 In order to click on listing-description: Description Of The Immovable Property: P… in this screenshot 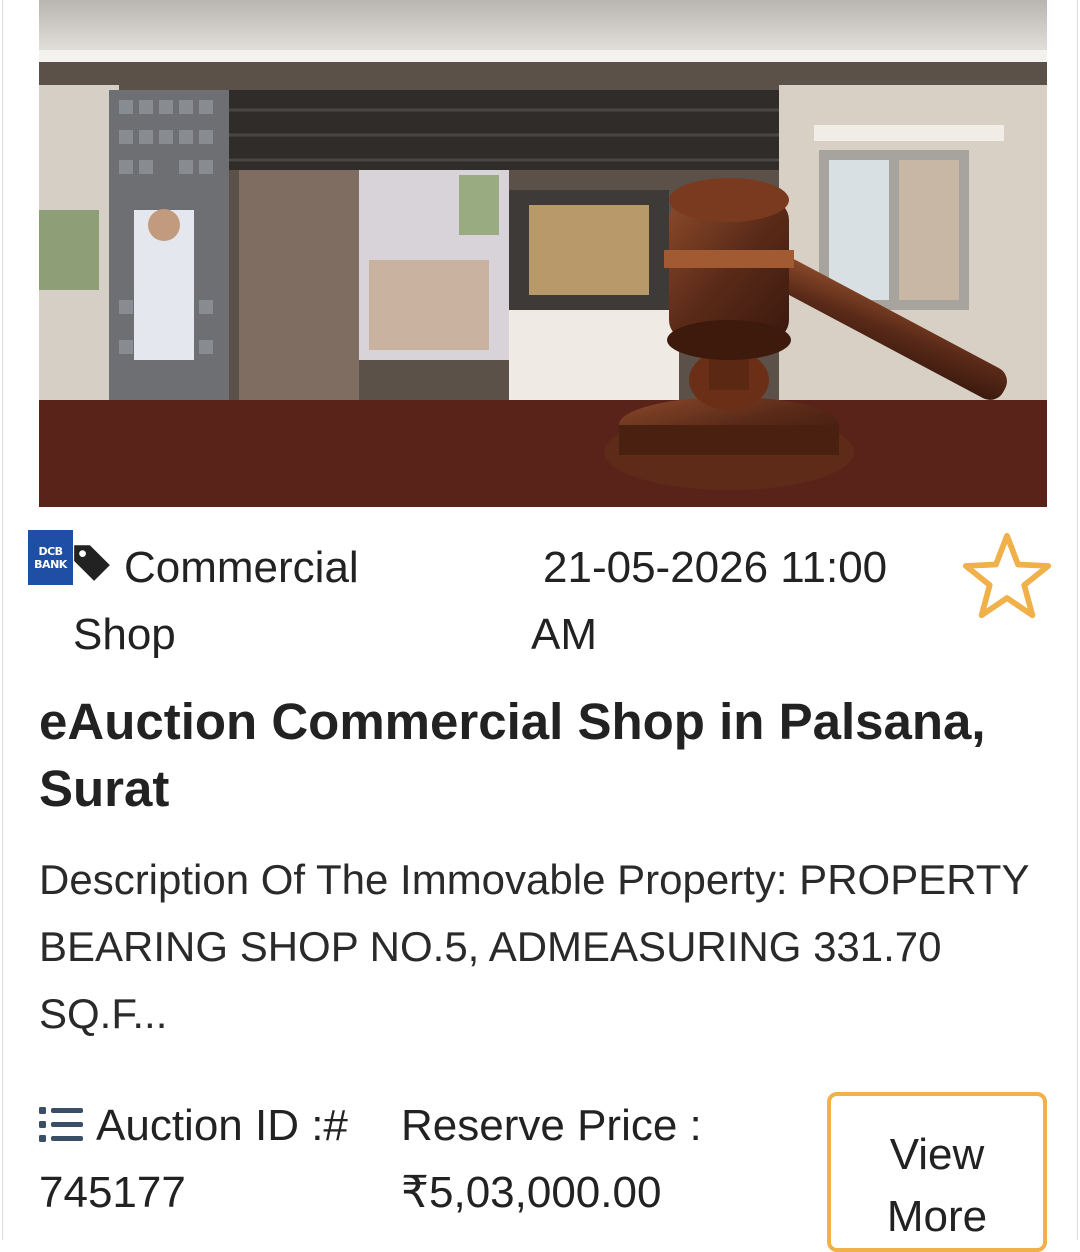, I will do `click(534, 946)`.